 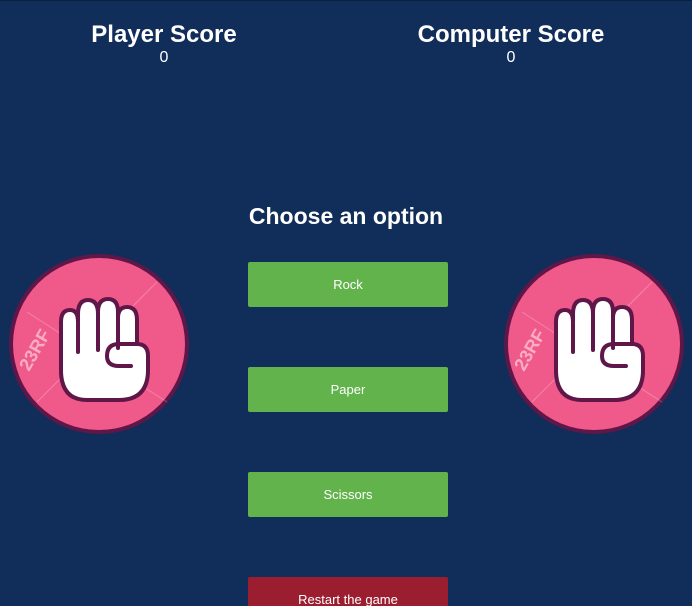 I want to click on computer-score-value: 0, so click(x=511, y=57).